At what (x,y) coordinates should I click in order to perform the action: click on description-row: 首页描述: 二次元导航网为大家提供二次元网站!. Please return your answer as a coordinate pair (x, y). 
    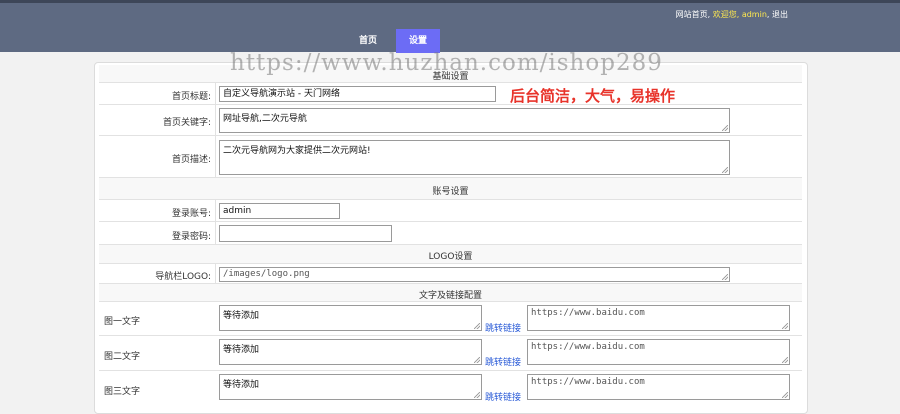
    Looking at the image, I should click on (450, 157).